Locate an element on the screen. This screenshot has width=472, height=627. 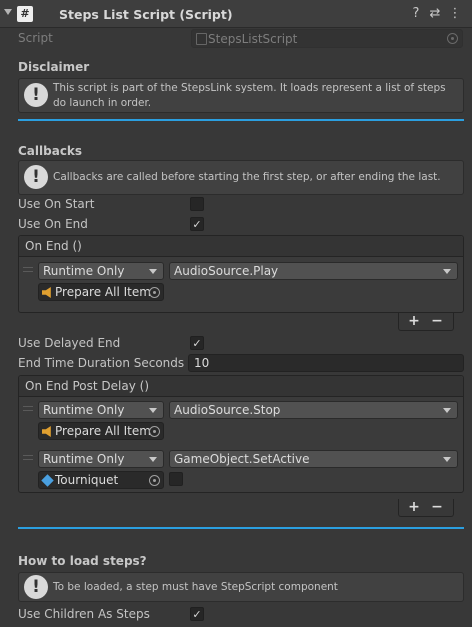
target-object-field: Tourniquet is located at coordinates (101, 480).